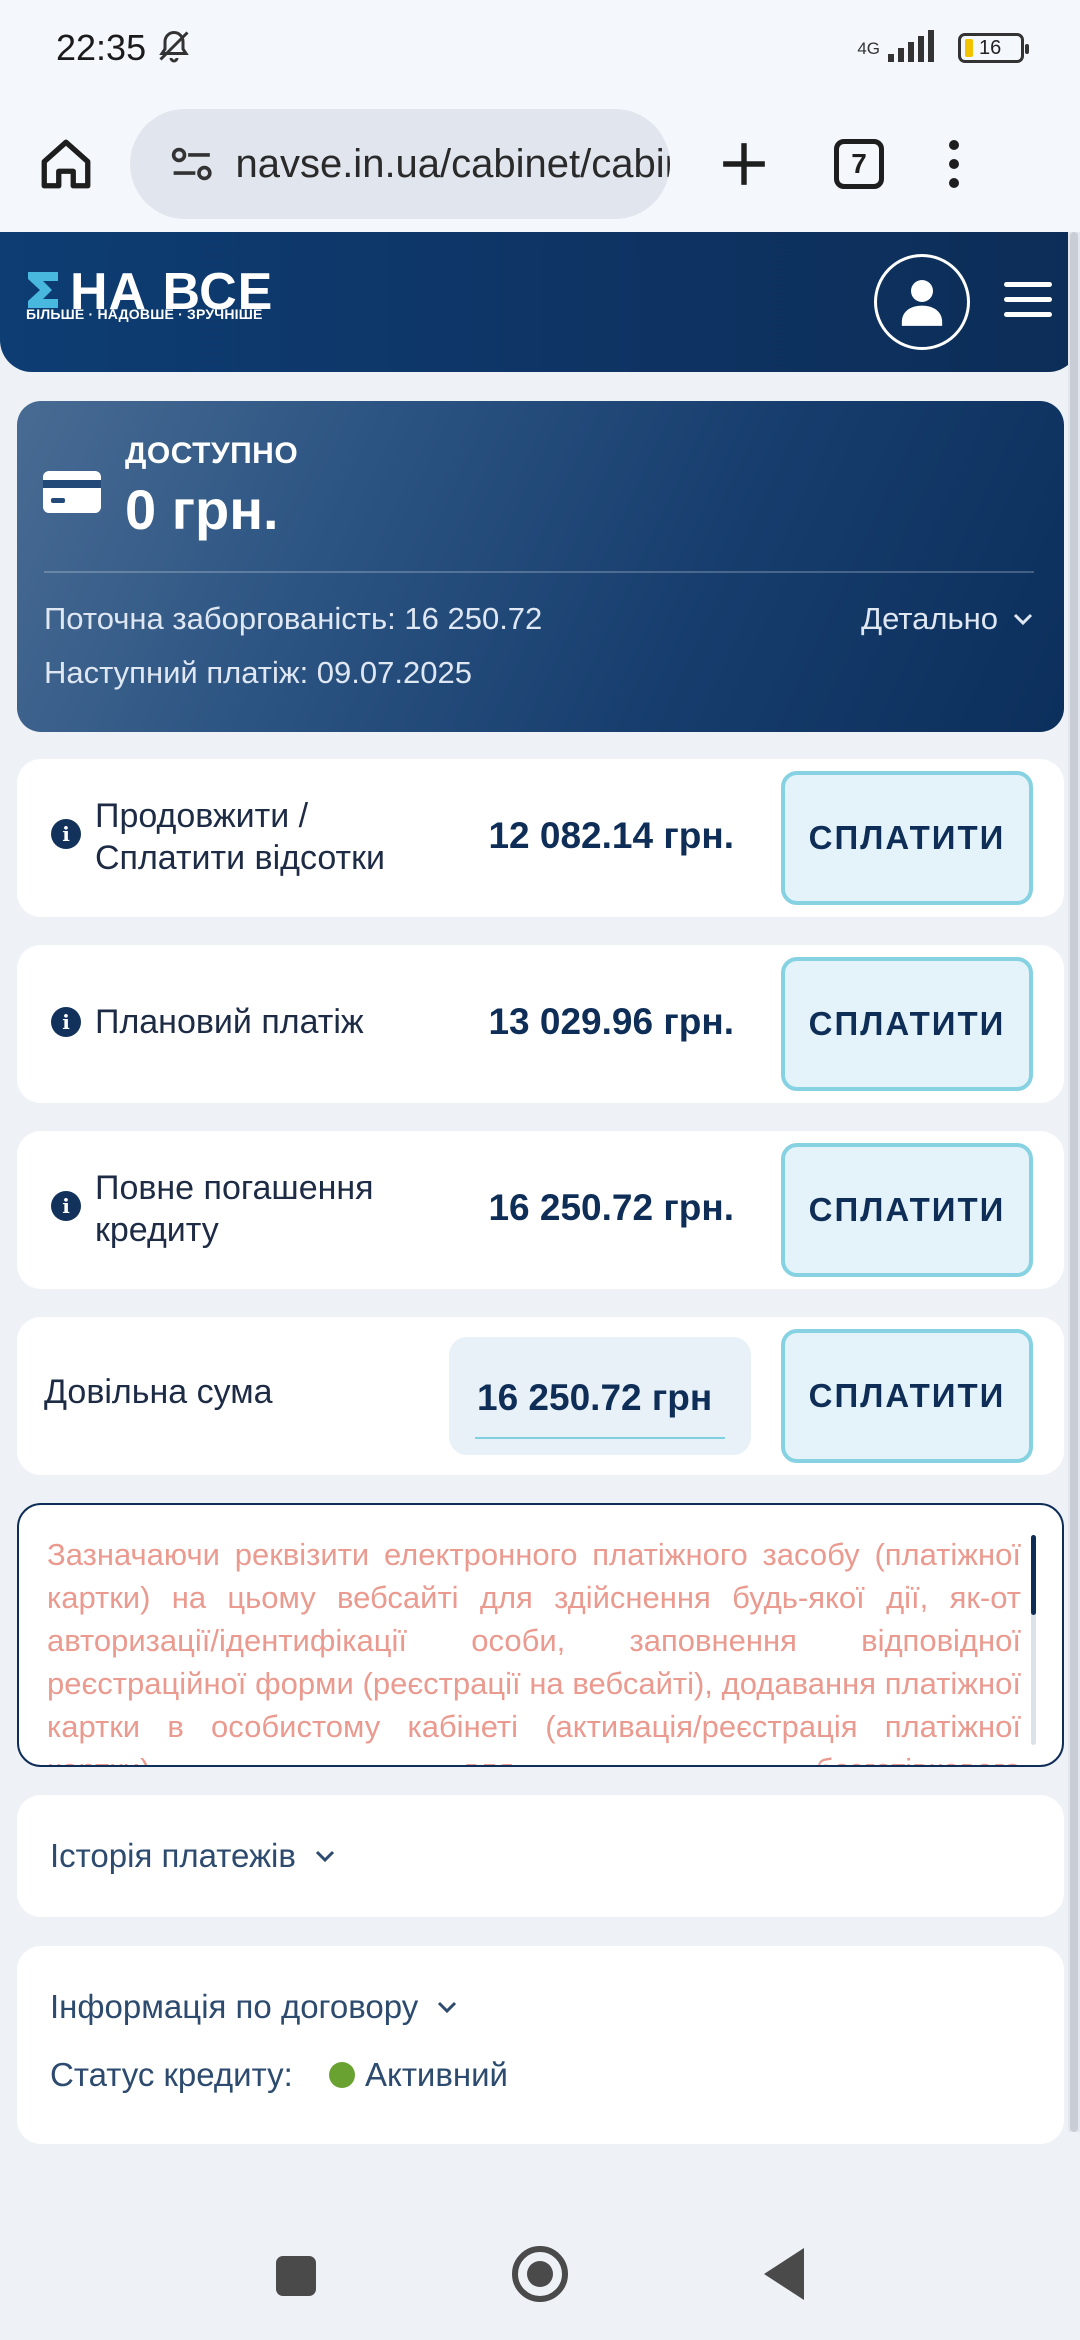  What do you see at coordinates (907, 1024) in the screenshot?
I see `pay-button-planned: СПЛАТИТИ` at bounding box center [907, 1024].